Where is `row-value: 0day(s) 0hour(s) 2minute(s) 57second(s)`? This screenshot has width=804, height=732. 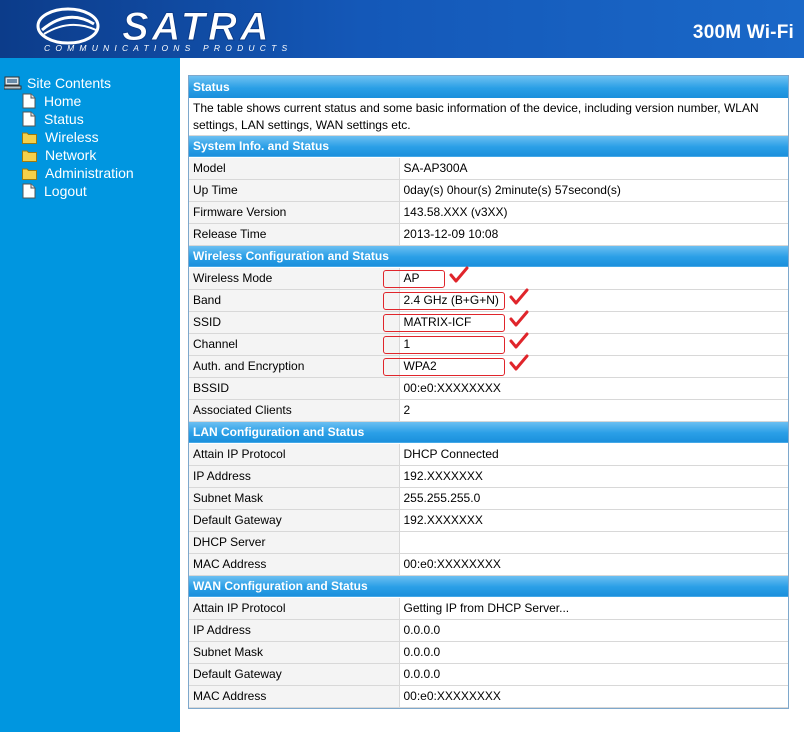 row-value: 0day(s) 0hour(s) 2minute(s) 57second(s) is located at coordinates (593, 190).